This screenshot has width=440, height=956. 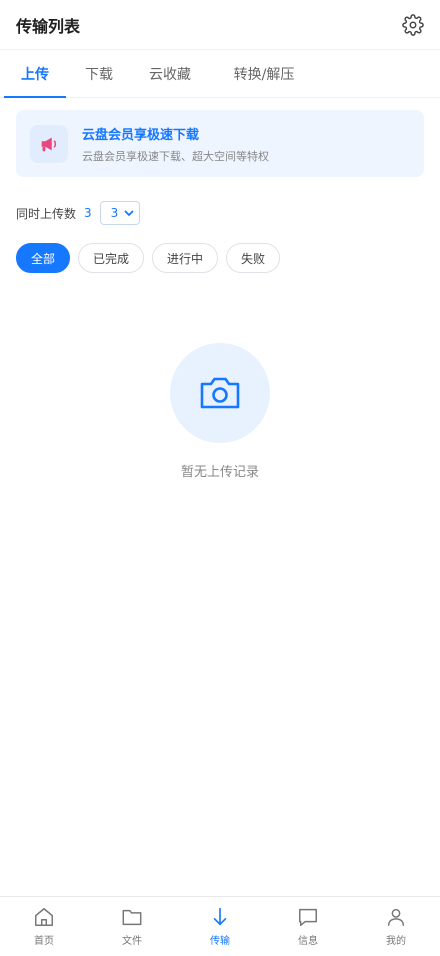 I want to click on app-header: 传输列表, so click(x=220, y=25).